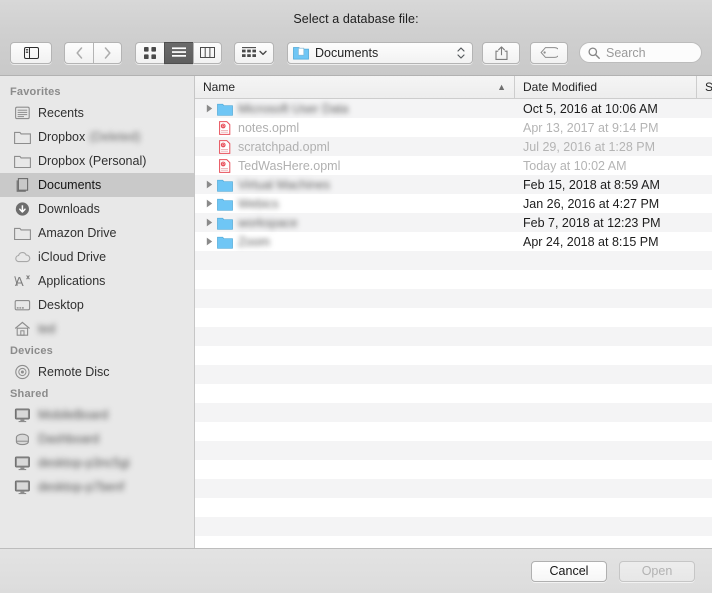  What do you see at coordinates (78, 52) in the screenshot?
I see `back-button` at bounding box center [78, 52].